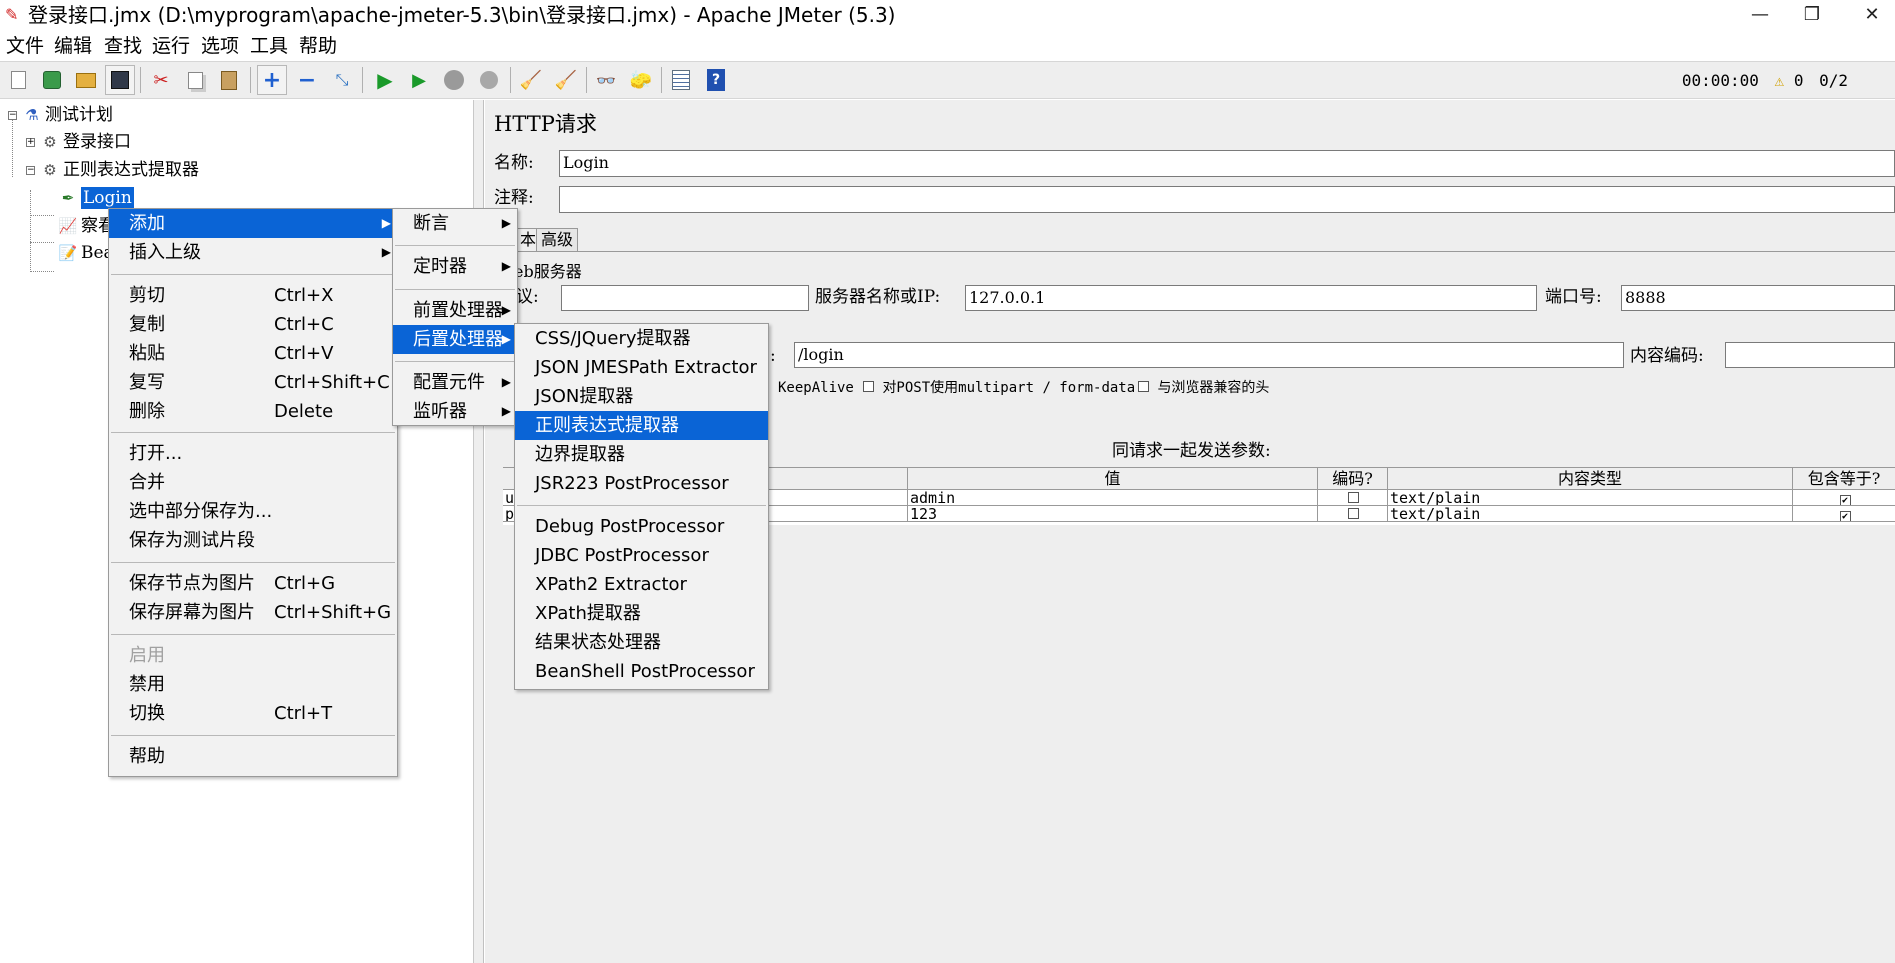  What do you see at coordinates (685, 298) in the screenshot?
I see `protocol-field` at bounding box center [685, 298].